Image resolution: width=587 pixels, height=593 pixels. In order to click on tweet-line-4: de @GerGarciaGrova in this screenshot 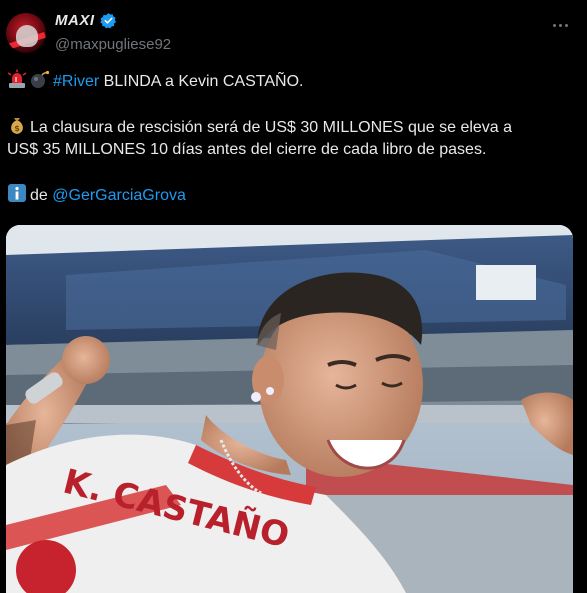, I will do `click(289, 195)`.